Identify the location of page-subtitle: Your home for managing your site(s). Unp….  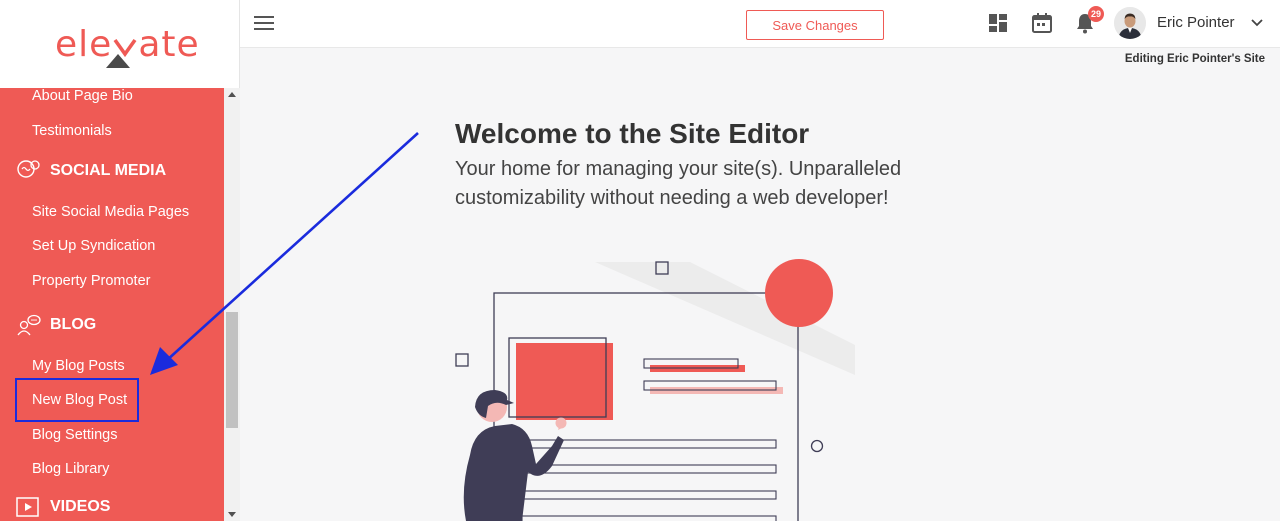
(678, 183).